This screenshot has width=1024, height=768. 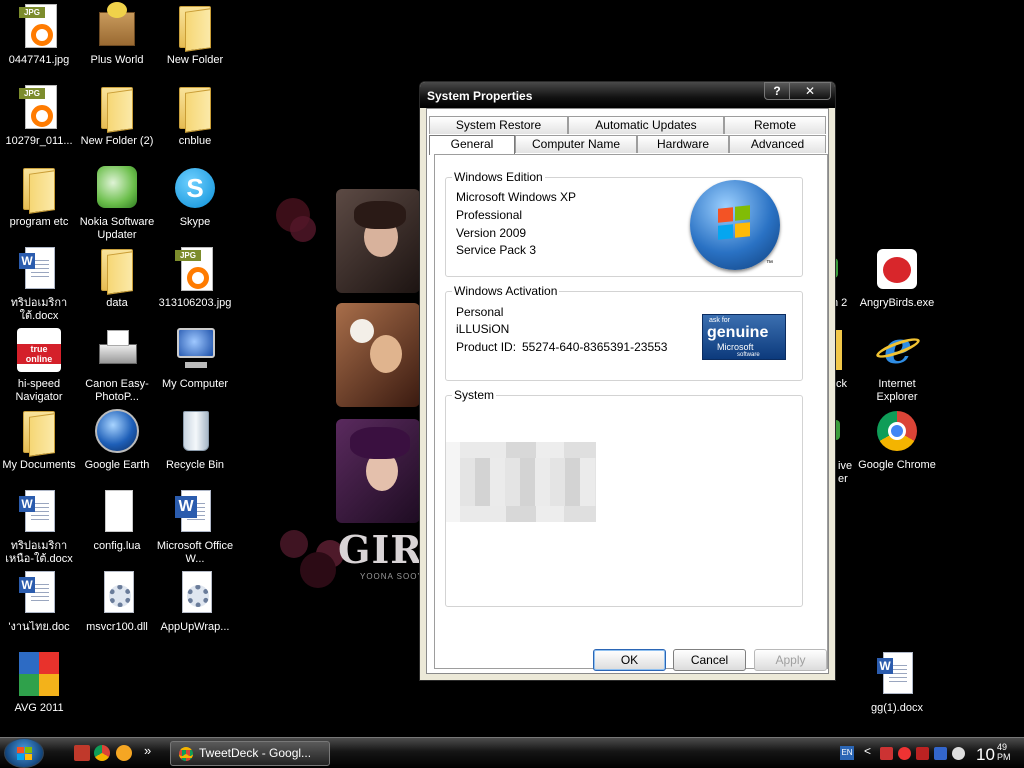 I want to click on desktop-icon-cnblue: cnblue, so click(x=195, y=115).